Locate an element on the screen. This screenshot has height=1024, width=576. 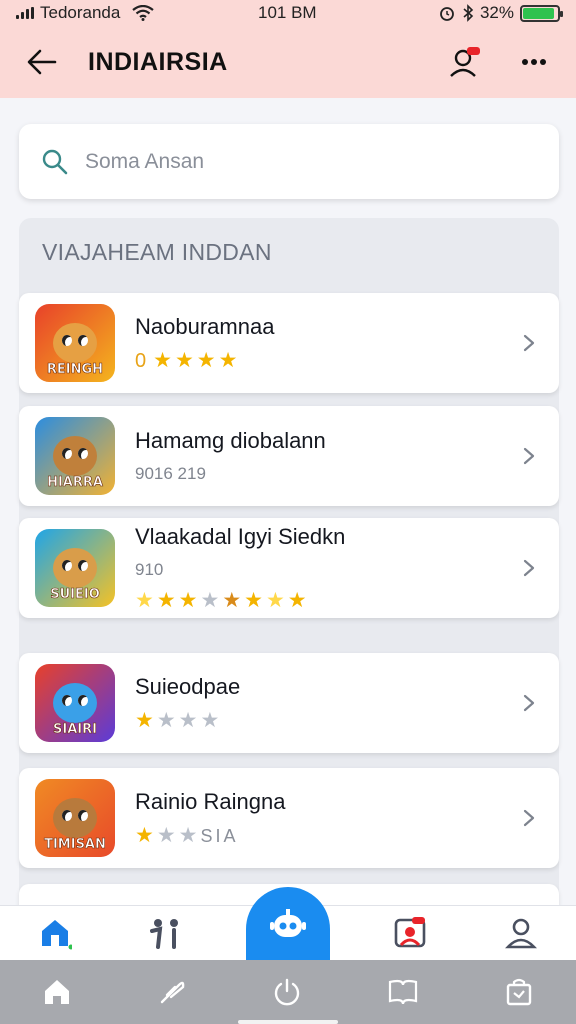
book-icon is located at coordinates (403, 992).